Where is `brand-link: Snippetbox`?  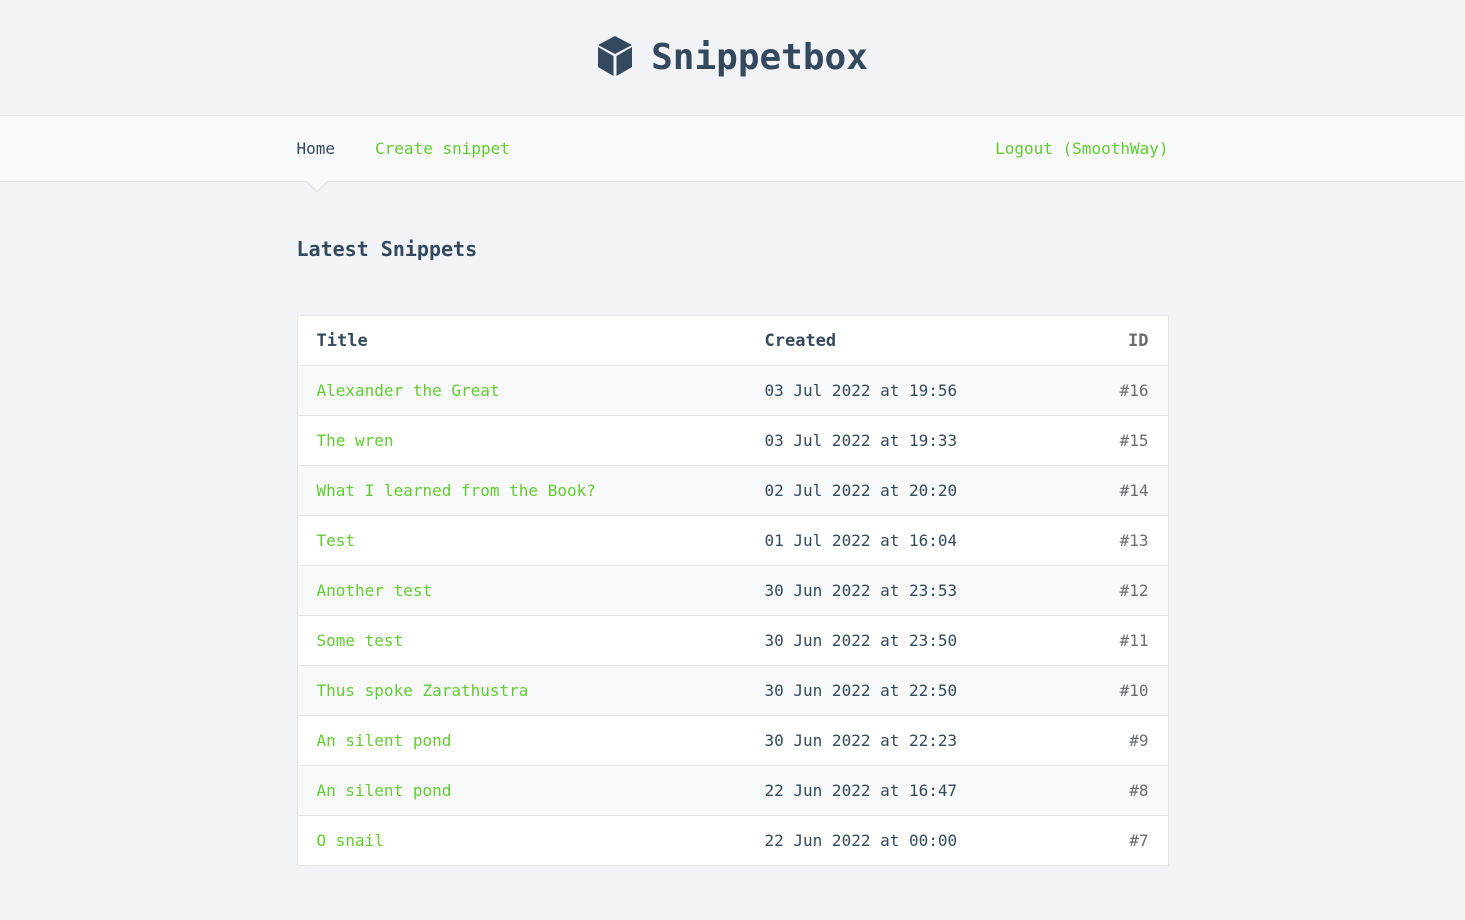
brand-link: Snippetbox is located at coordinates (732, 58).